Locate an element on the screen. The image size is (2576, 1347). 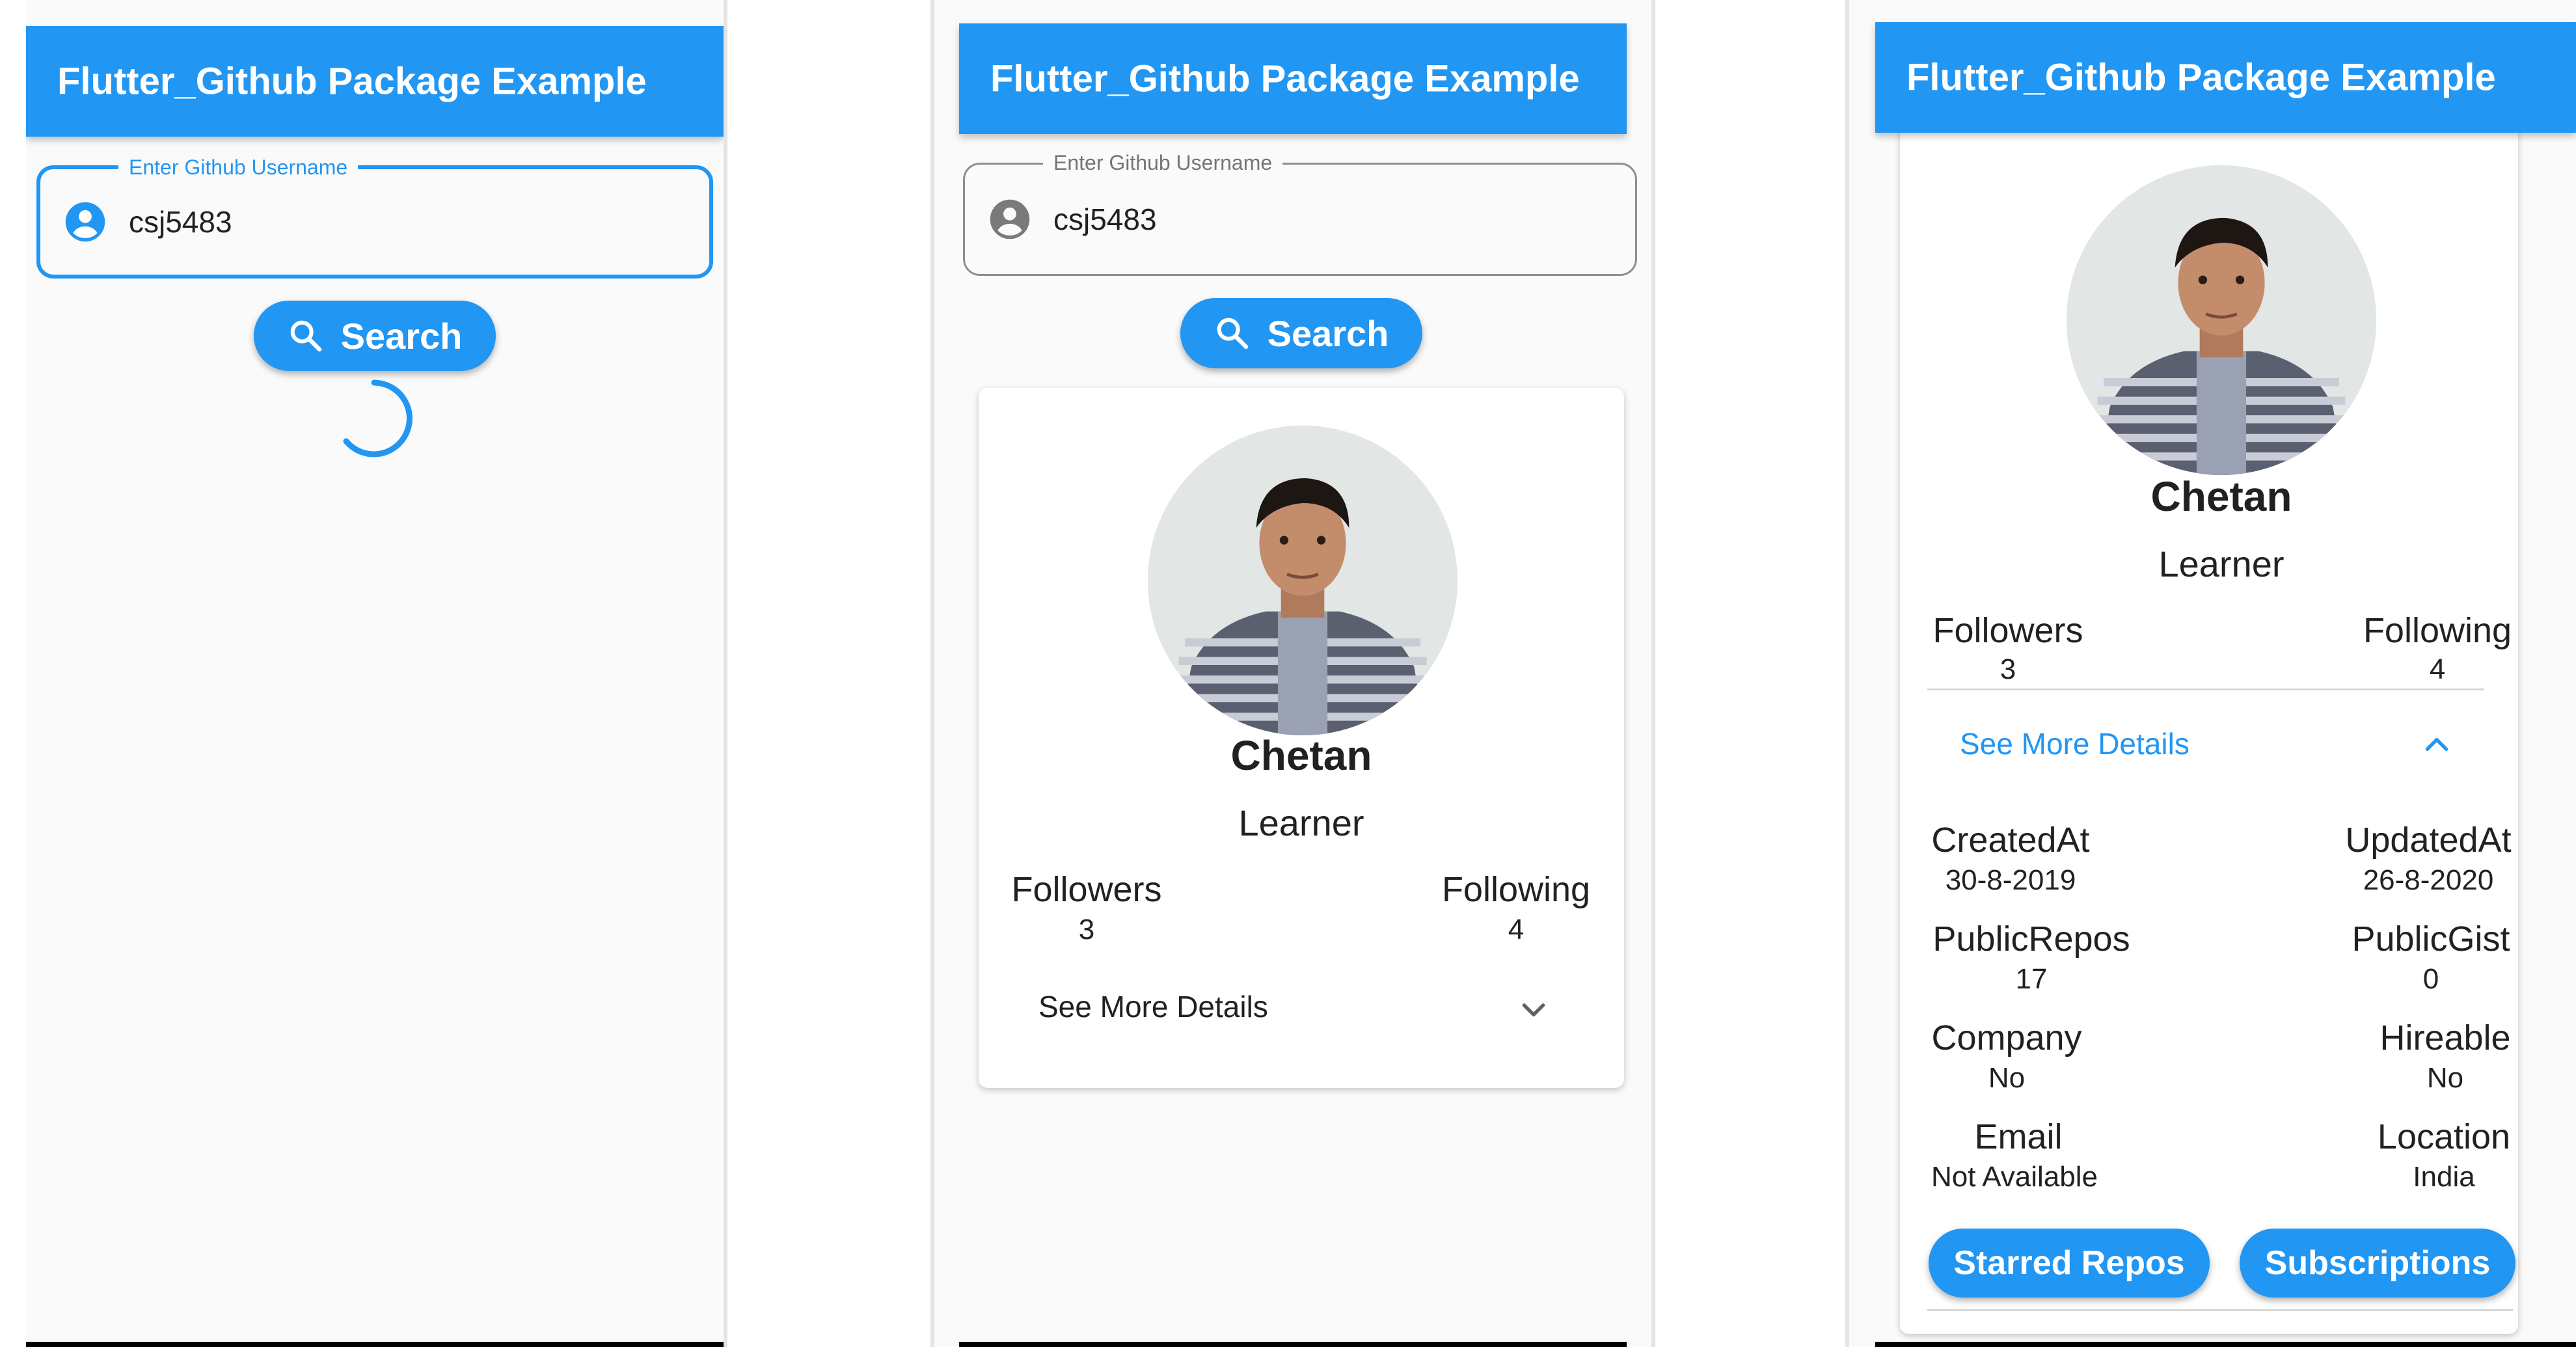
public-repos-label: PublicRepos is located at coordinates (2031, 939).